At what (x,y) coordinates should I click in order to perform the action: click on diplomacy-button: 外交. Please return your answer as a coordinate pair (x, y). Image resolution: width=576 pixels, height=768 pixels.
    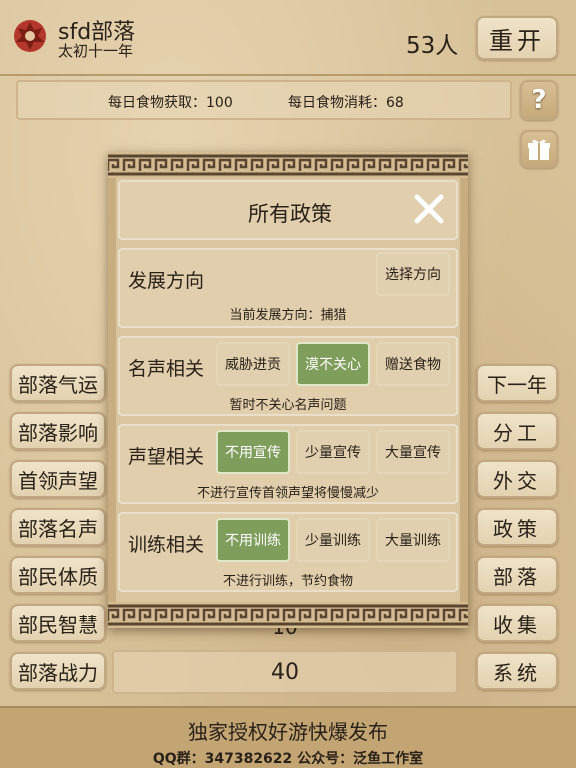
    Looking at the image, I should click on (517, 479).